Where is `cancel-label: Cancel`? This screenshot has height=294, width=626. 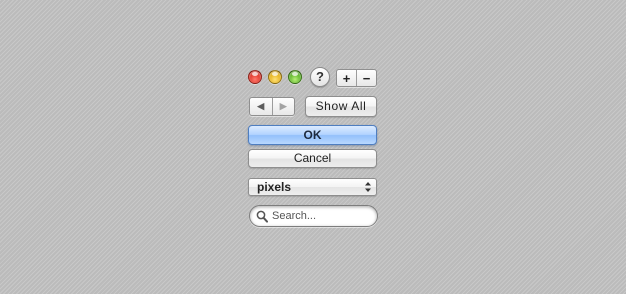 cancel-label: Cancel is located at coordinates (312, 158).